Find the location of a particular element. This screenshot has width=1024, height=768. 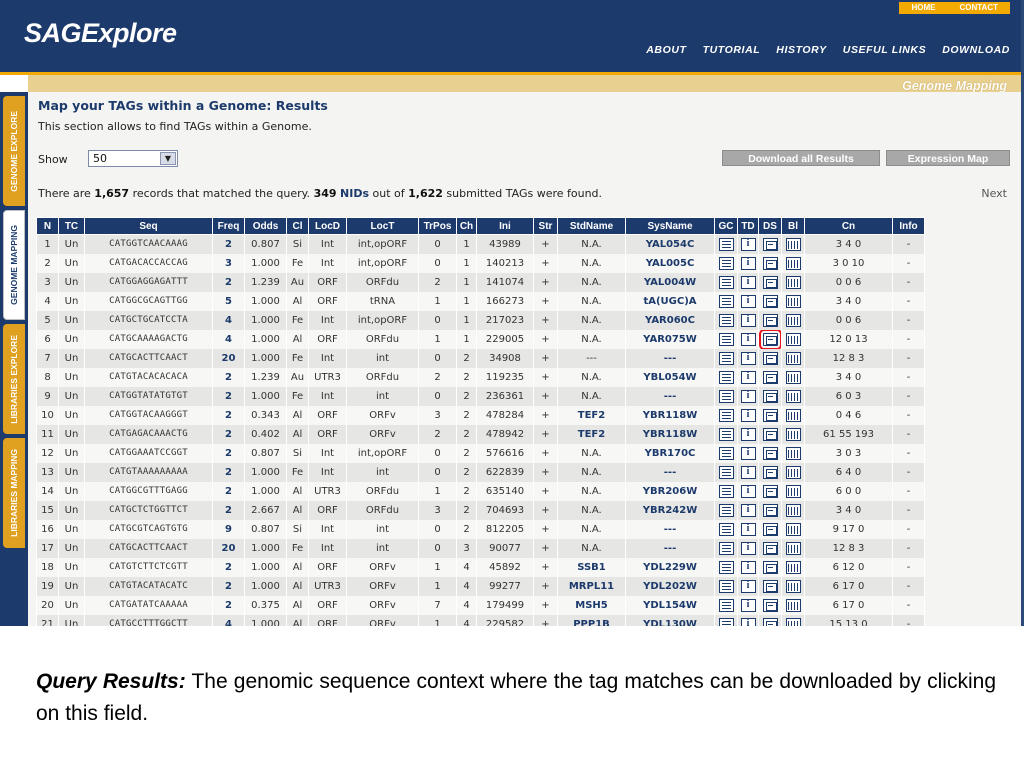

cell-sysn: YBR242W is located at coordinates (670, 510).